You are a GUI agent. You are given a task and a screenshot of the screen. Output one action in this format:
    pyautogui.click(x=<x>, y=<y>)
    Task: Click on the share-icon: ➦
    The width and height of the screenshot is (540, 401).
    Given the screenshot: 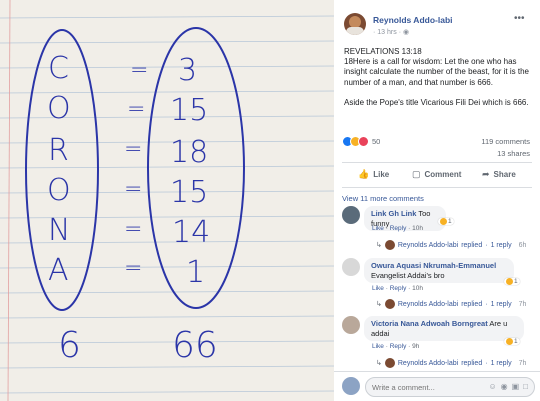 What is the action you would take?
    pyautogui.click(x=486, y=174)
    